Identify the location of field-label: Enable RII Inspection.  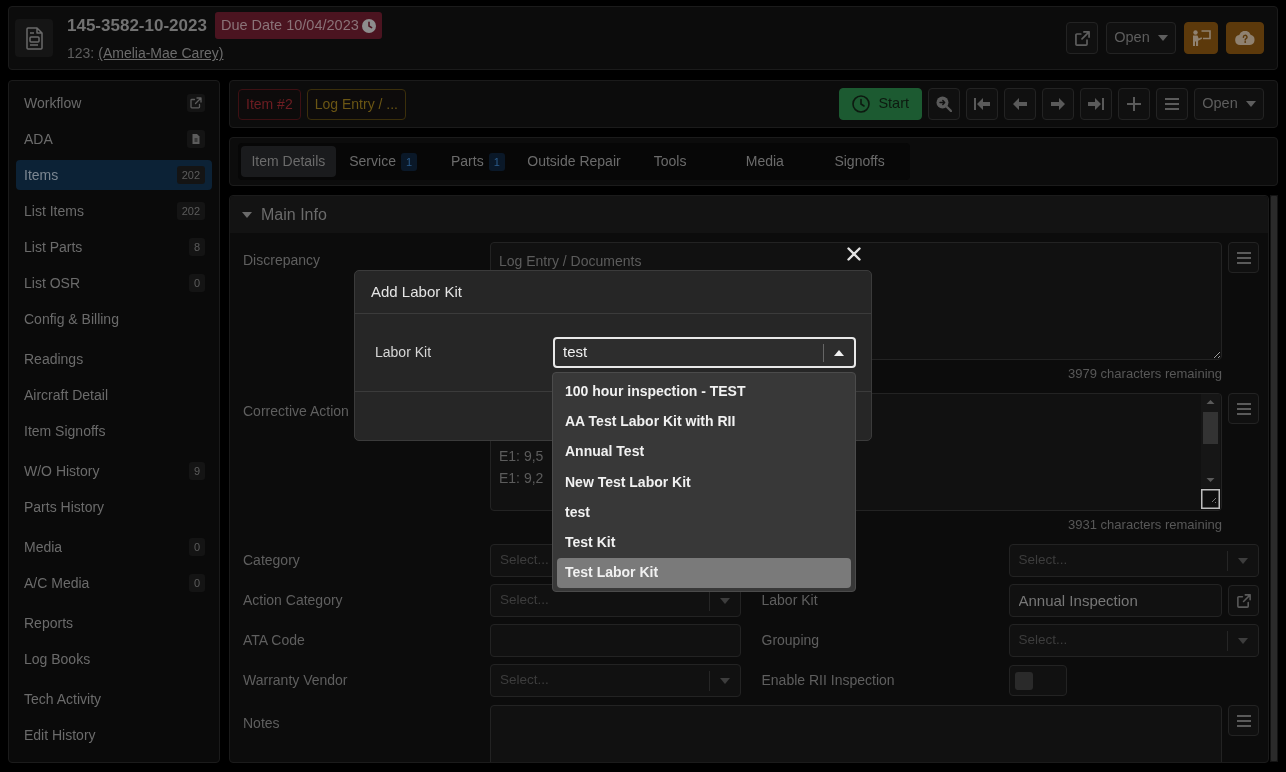
(828, 680).